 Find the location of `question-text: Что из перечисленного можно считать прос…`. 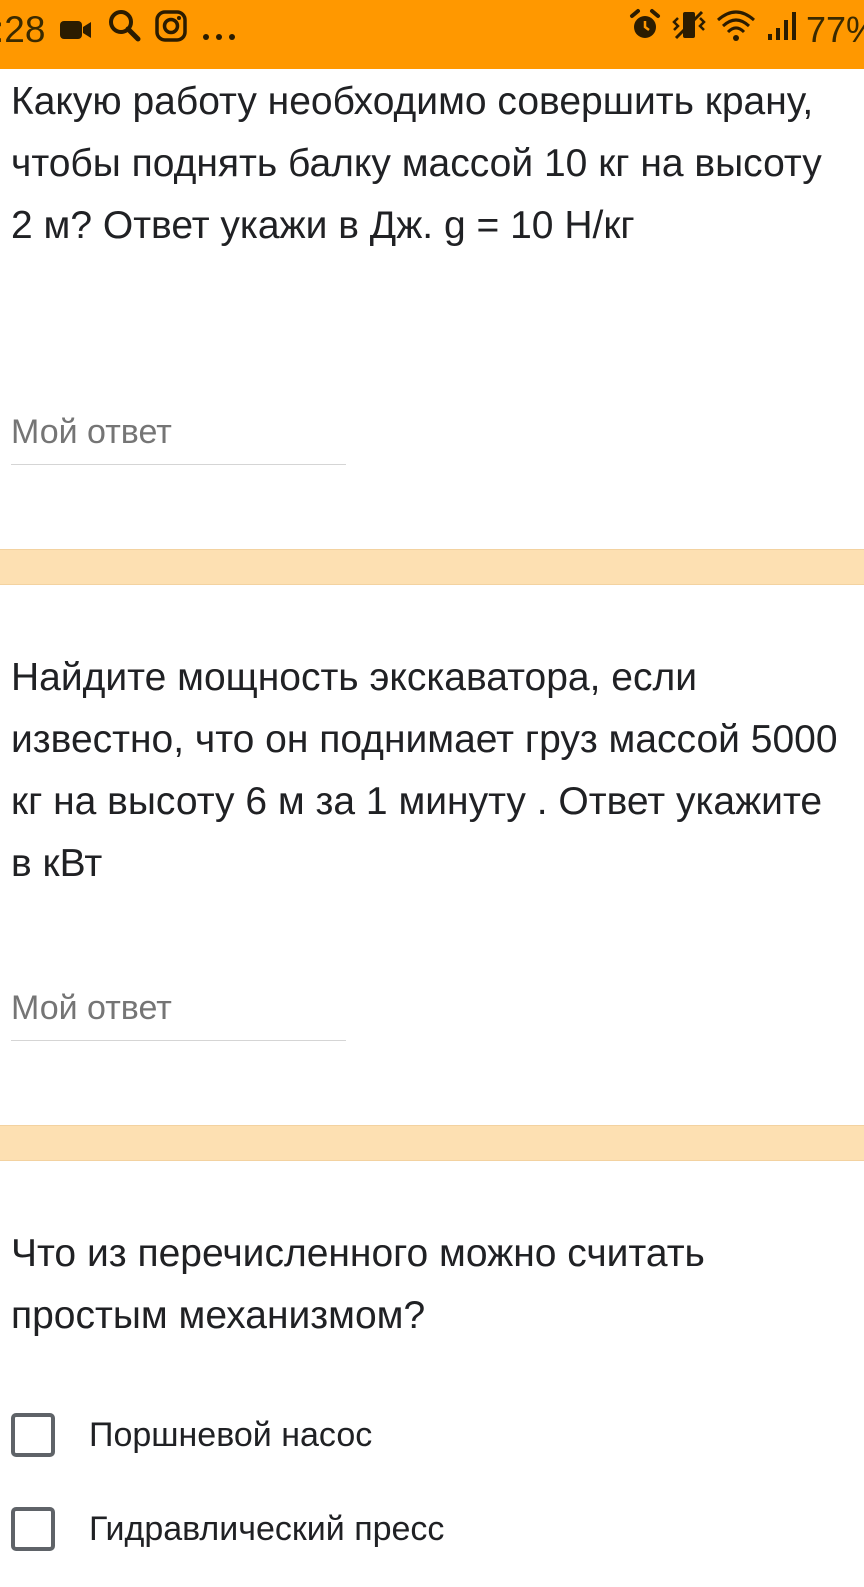

question-text: Что из перечисленного можно считать прос… is located at coordinates (358, 1284).